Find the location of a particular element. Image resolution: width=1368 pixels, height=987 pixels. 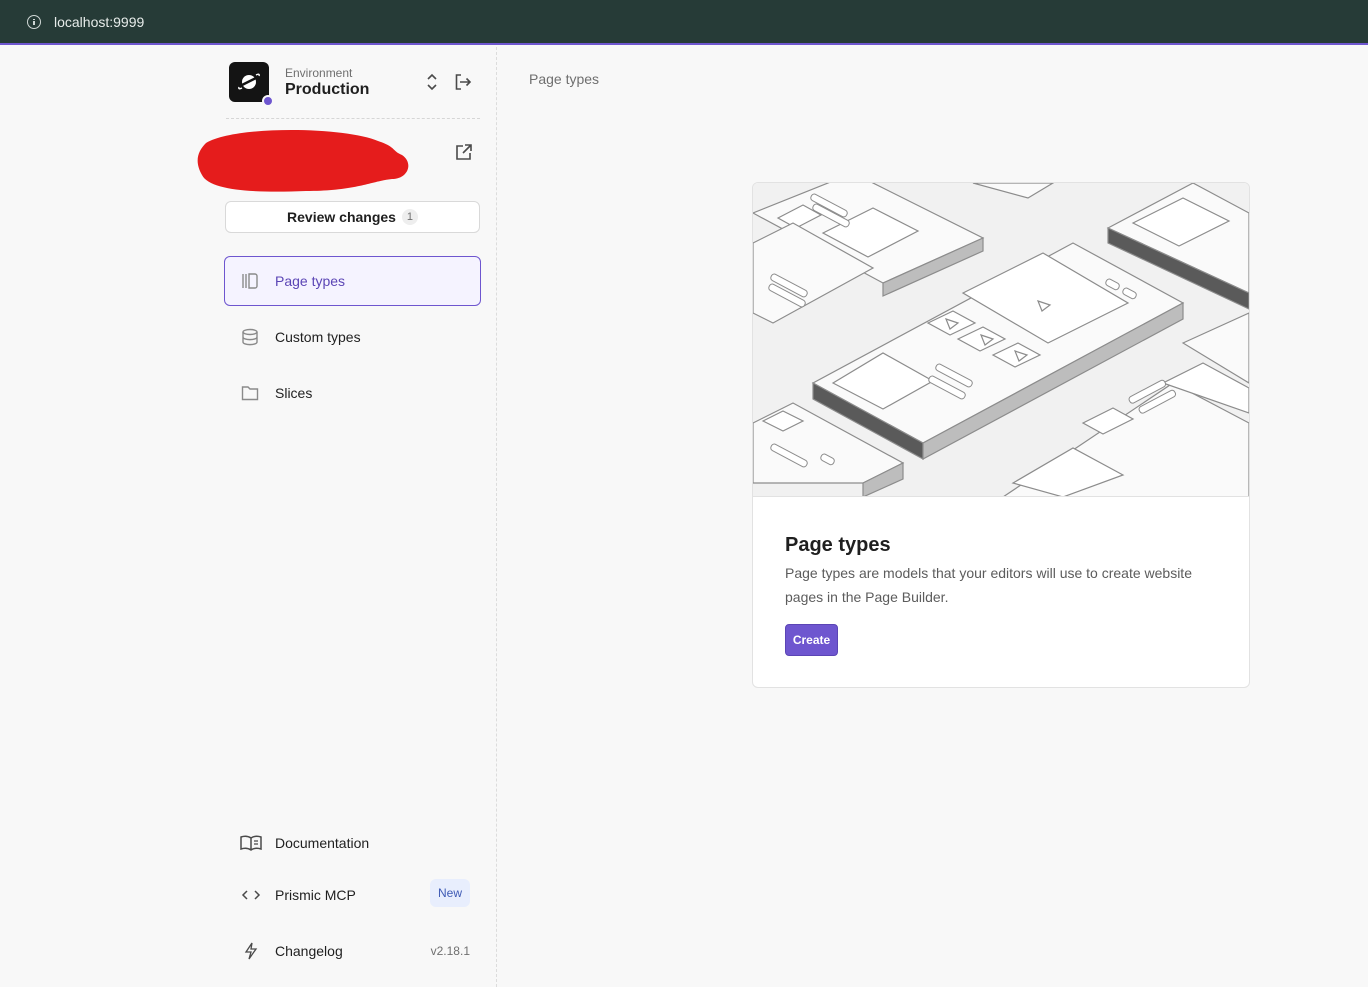

environment-name: Production is located at coordinates (327, 89).